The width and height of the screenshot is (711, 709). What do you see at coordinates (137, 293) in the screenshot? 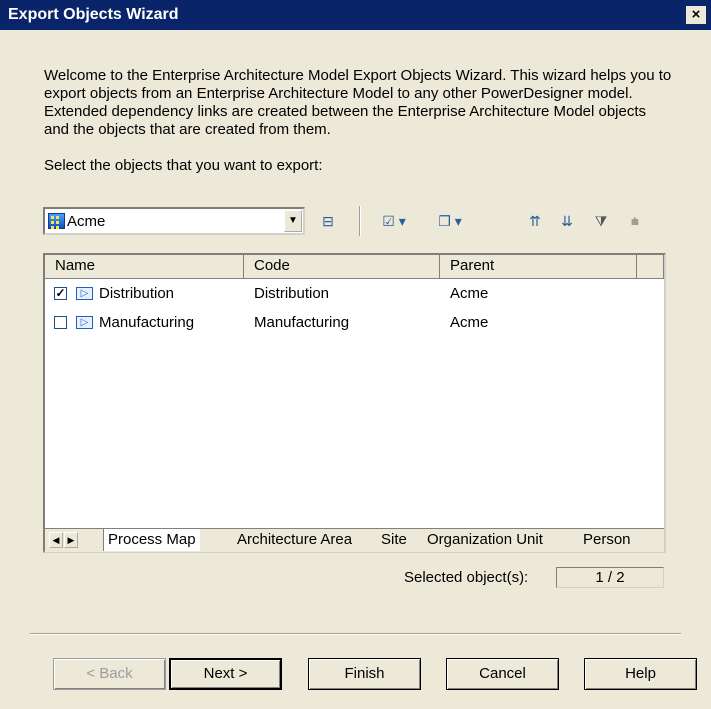
I see `cell-name: Distribution` at bounding box center [137, 293].